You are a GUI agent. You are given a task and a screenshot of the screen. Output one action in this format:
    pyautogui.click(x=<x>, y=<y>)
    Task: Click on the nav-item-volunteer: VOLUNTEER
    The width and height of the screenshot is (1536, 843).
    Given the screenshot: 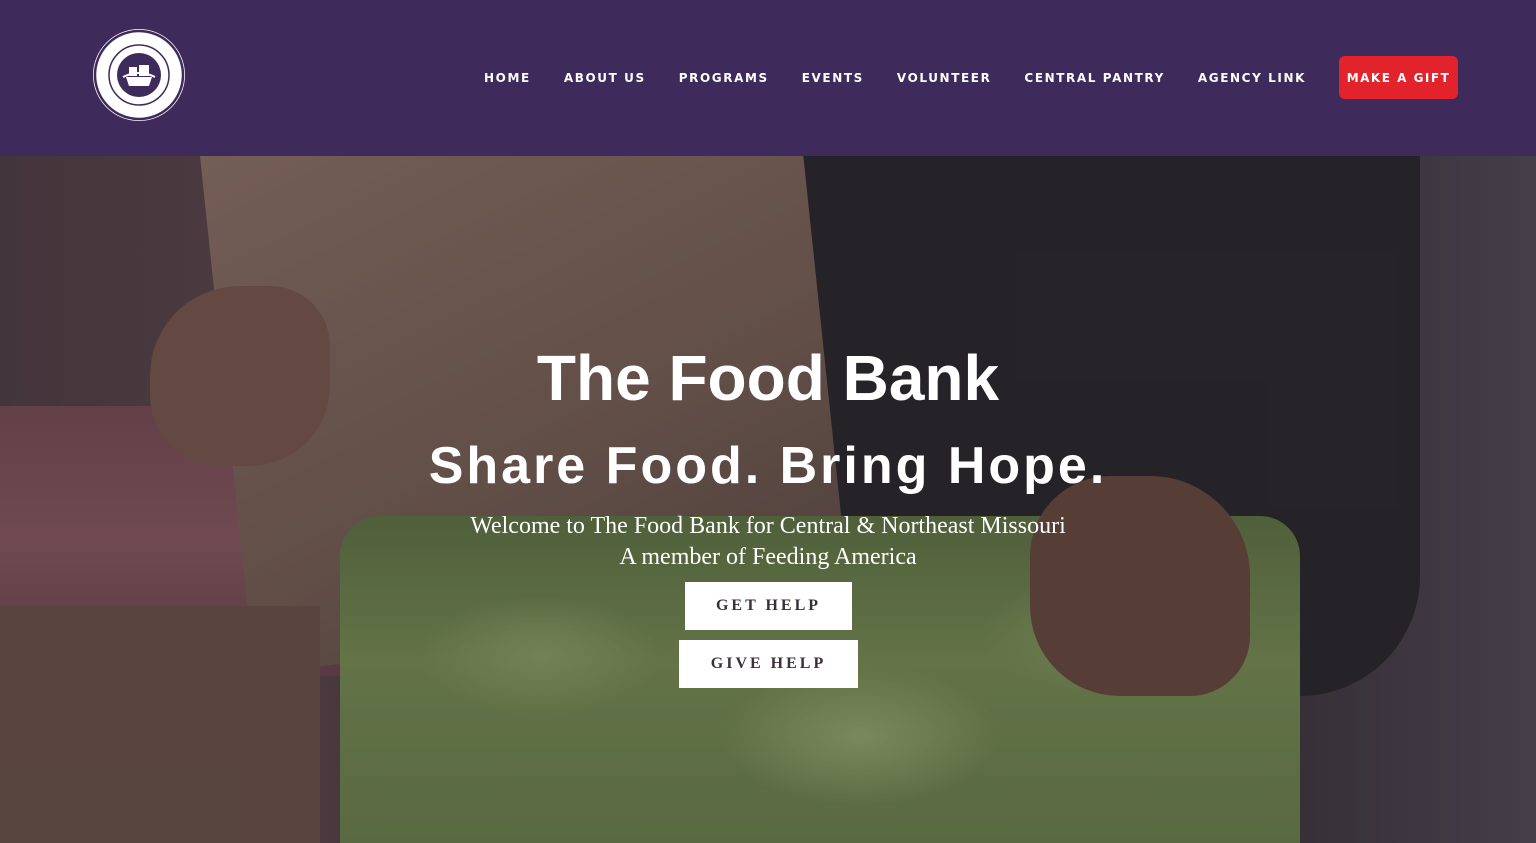 What is the action you would take?
    pyautogui.click(x=944, y=78)
    